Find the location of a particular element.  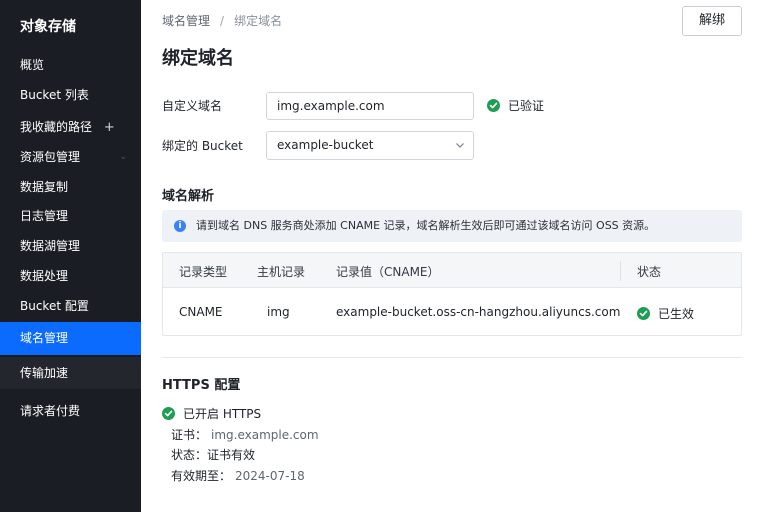

sidebar-item-resource-packages: 资源包管理 ⌄ is located at coordinates (70, 157).